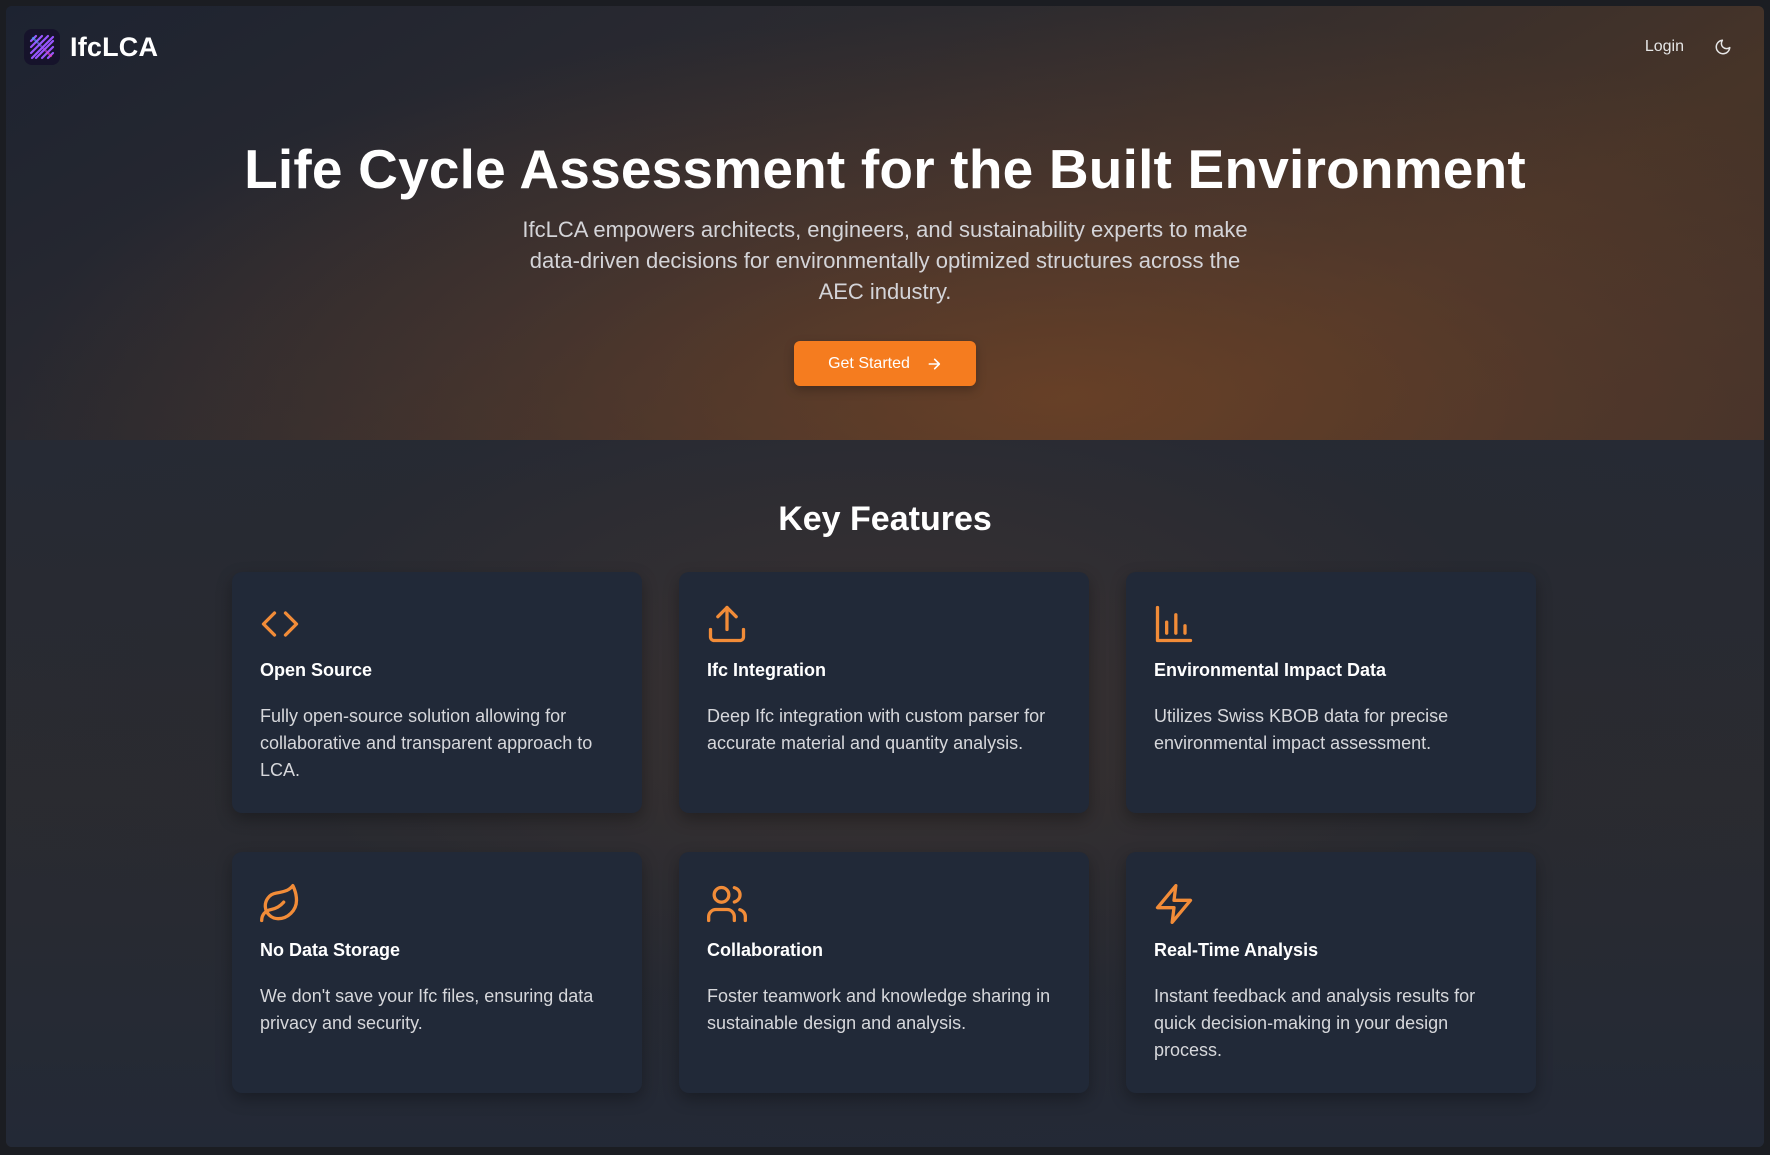  I want to click on feature-title: Real-Time Analysis, so click(1236, 950).